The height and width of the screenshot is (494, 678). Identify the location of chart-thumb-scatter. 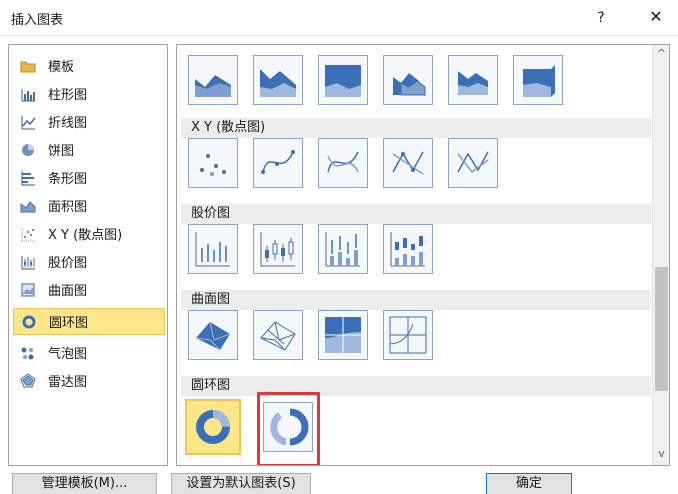
(213, 163).